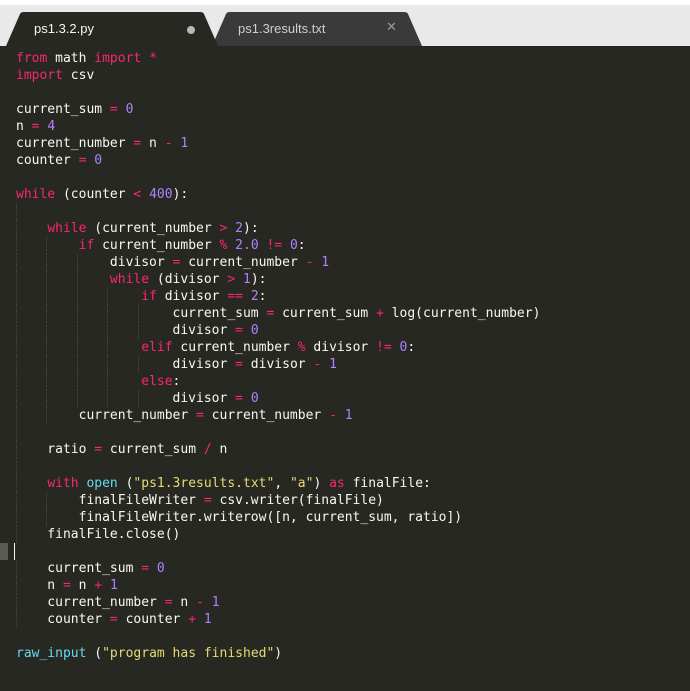 The width and height of the screenshot is (690, 691). I want to click on code-line: n = n + 1, so click(66, 585).